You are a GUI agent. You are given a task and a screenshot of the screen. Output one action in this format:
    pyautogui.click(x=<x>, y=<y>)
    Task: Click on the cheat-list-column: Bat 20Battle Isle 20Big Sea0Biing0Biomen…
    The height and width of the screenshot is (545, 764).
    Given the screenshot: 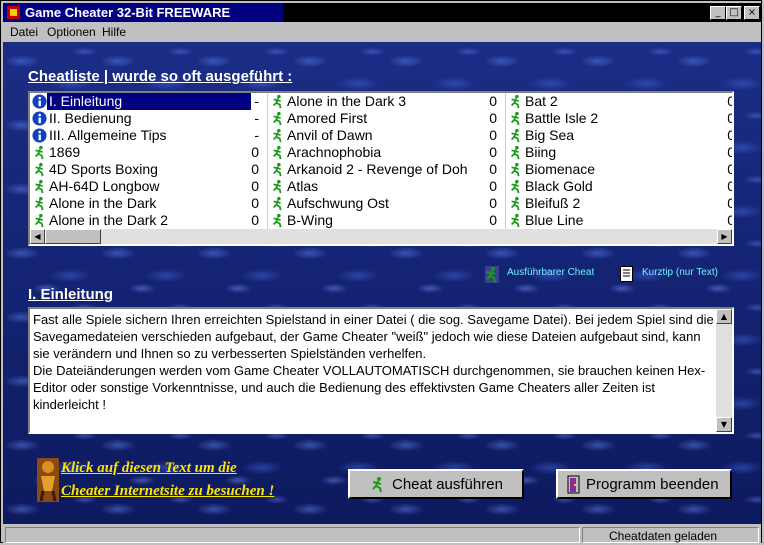 What is the action you would take?
    pyautogui.click(x=619, y=161)
    